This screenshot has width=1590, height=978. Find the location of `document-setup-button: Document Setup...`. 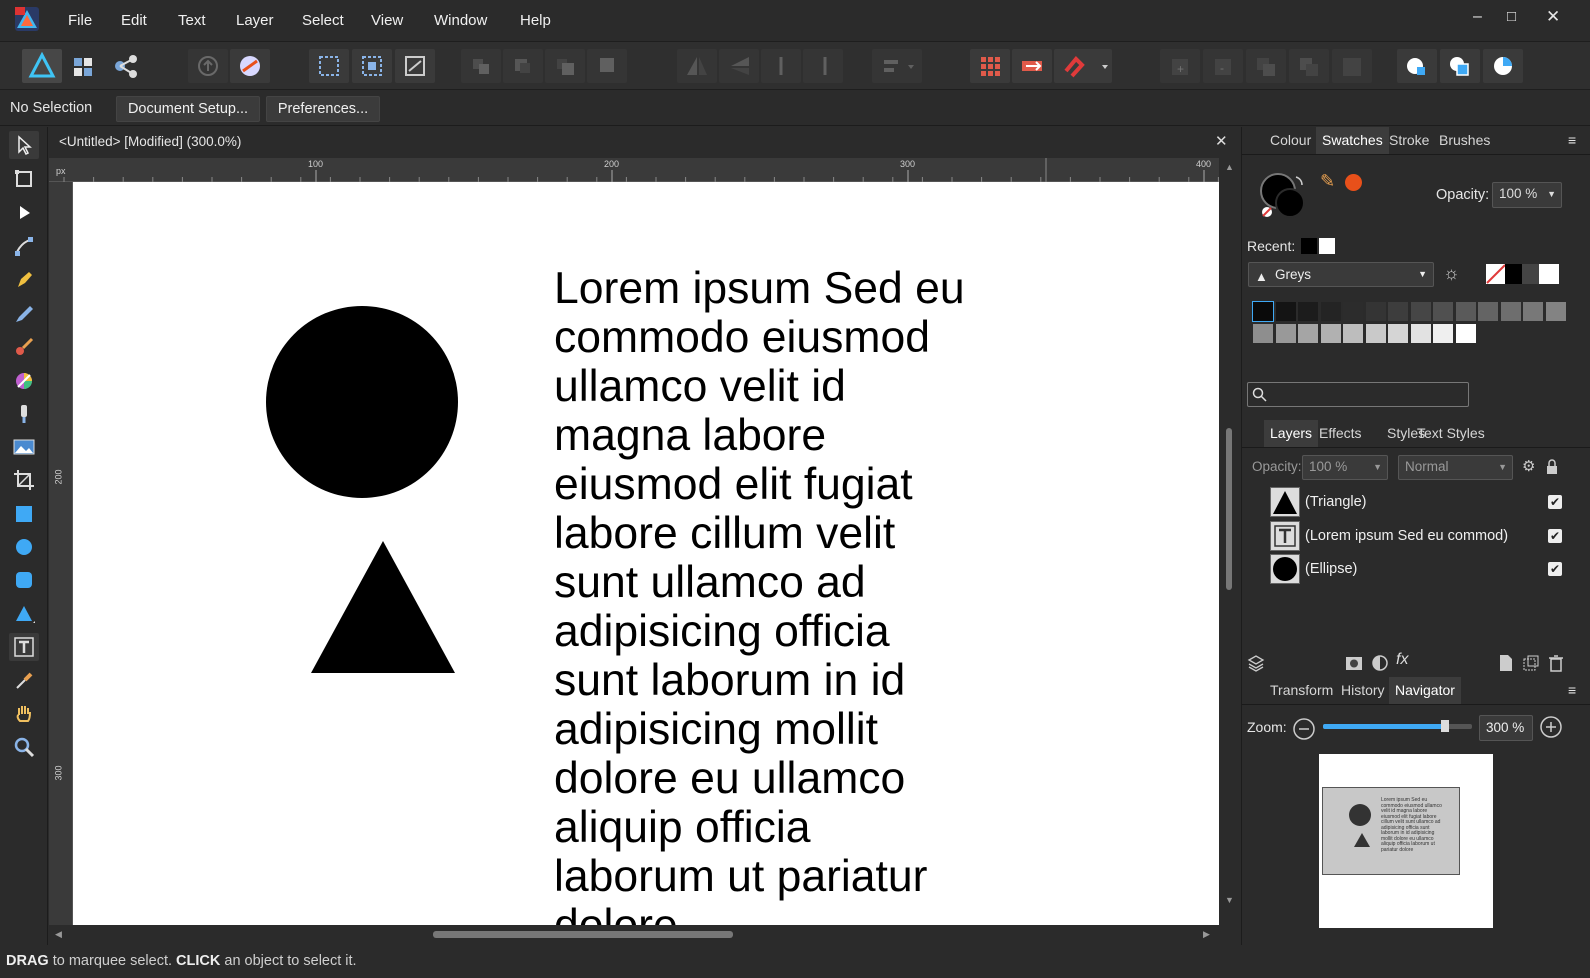

document-setup-button: Document Setup... is located at coordinates (188, 109).